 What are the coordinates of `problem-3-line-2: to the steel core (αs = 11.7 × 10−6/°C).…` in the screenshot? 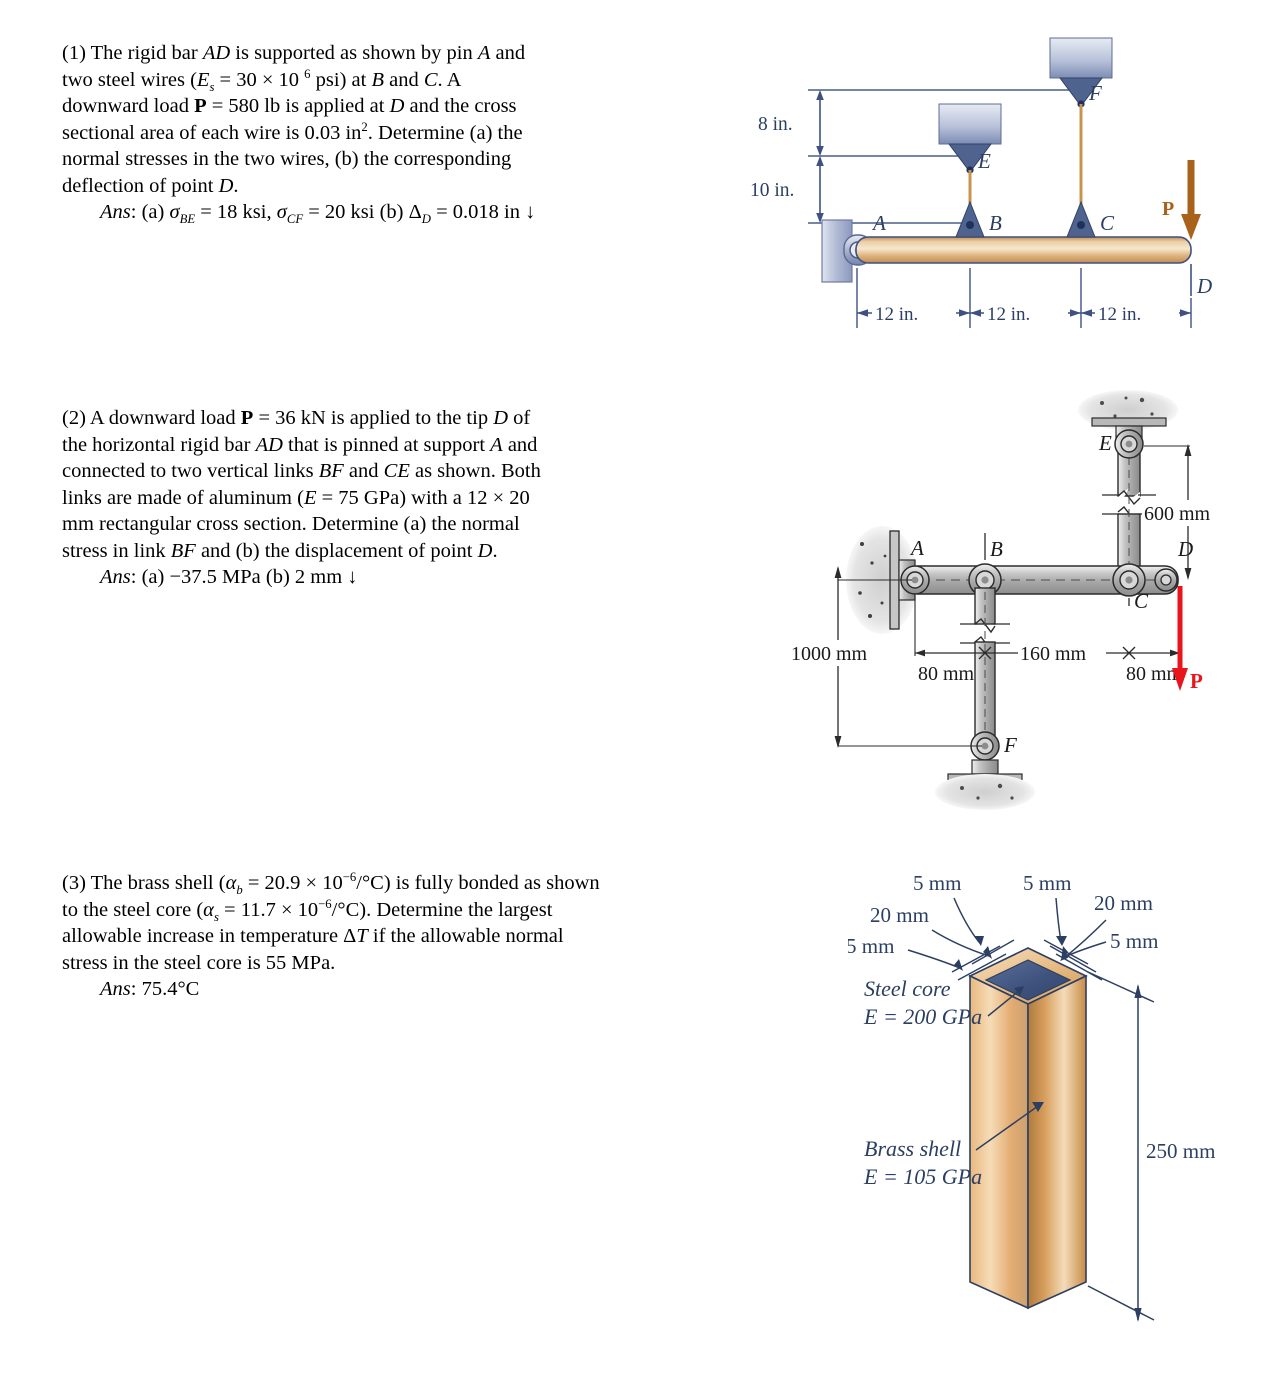 It's located at (307, 910).